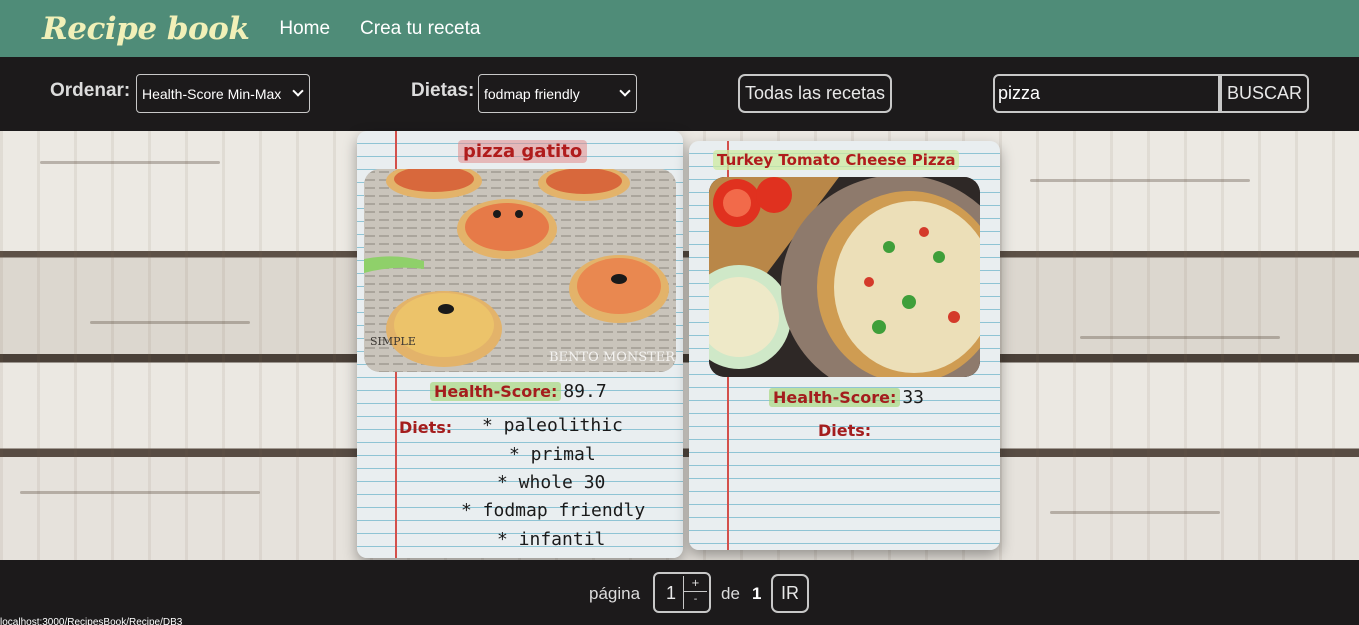  Describe the element at coordinates (553, 510) in the screenshot. I see `diet-item: * fodmap friendly` at that location.